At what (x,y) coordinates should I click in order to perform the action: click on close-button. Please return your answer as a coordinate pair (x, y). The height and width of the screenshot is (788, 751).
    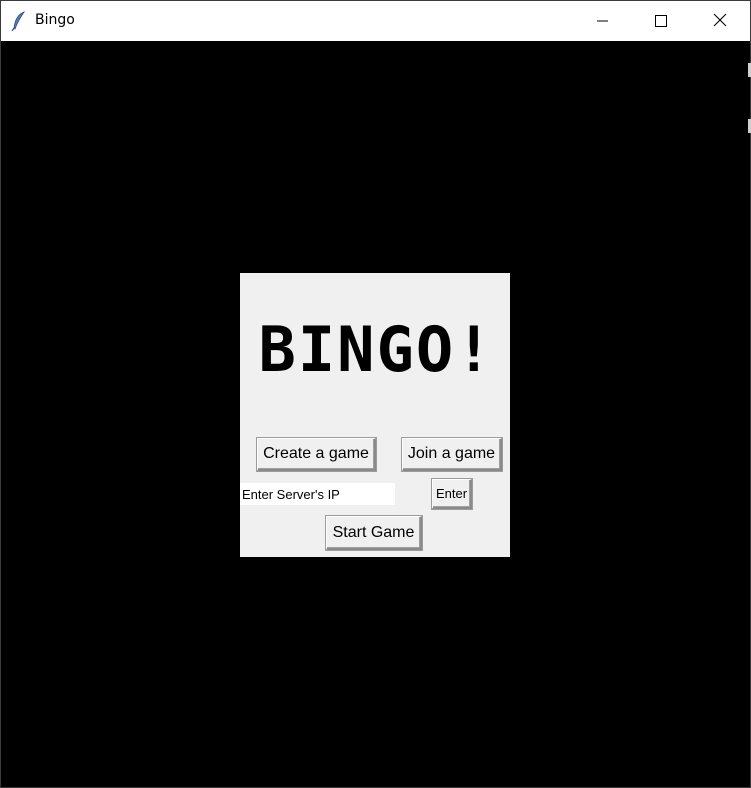
    Looking at the image, I should click on (720, 21).